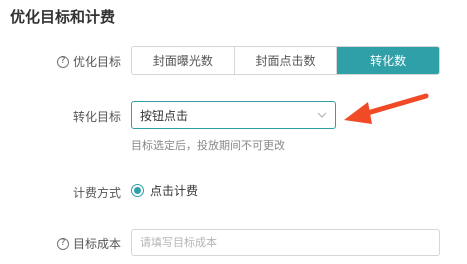  What do you see at coordinates (96, 62) in the screenshot?
I see `optimize-target-label: 优化目标` at bounding box center [96, 62].